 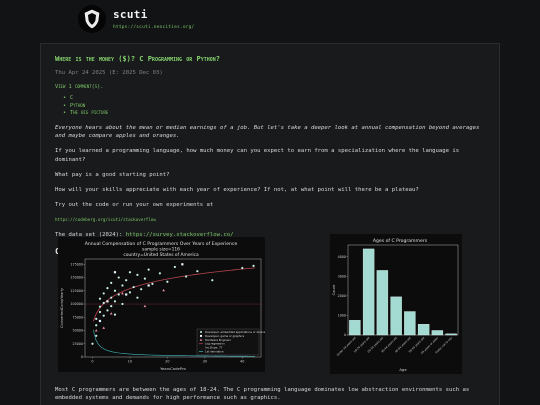 What do you see at coordinates (342, 257) in the screenshot?
I see `bar-ytick-label: 4000` at bounding box center [342, 257].